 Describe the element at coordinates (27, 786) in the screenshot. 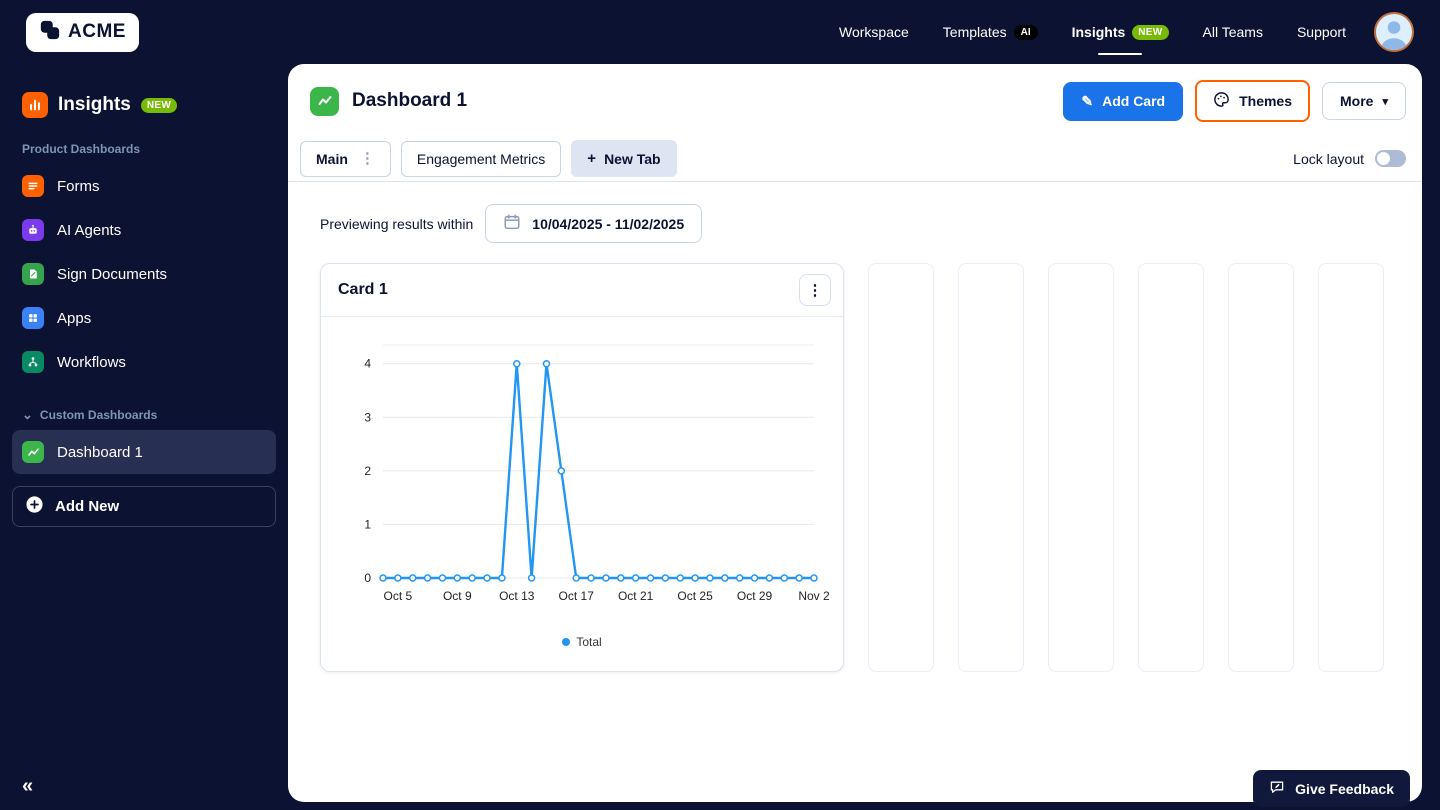

I see `sidebar-collapse-icon: «` at that location.